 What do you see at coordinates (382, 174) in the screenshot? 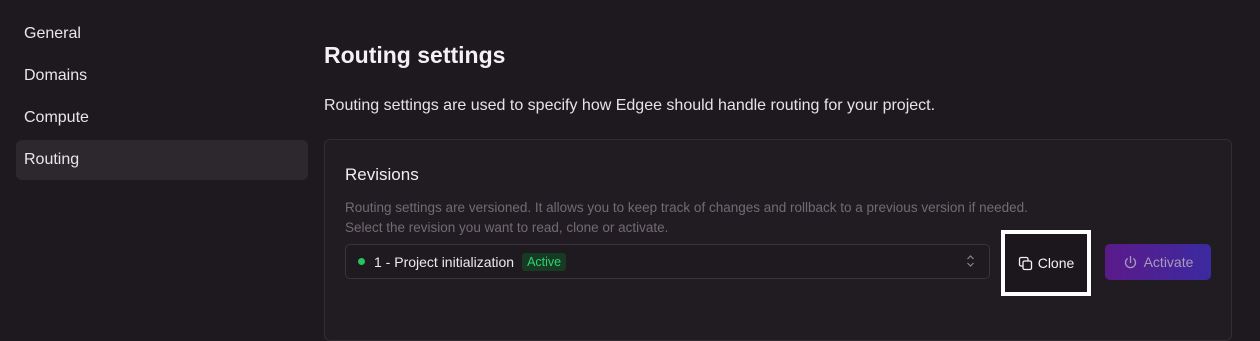
I see `revisions-title: Revisions` at bounding box center [382, 174].